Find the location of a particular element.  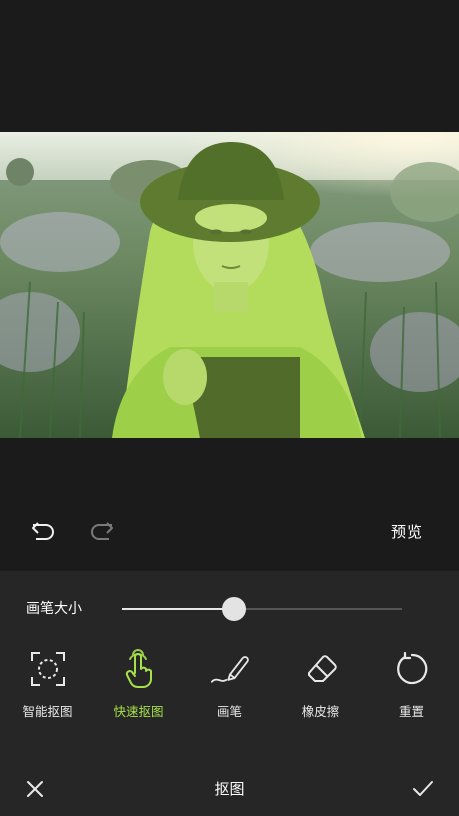

tool-reset: 重置 is located at coordinates (412, 684).